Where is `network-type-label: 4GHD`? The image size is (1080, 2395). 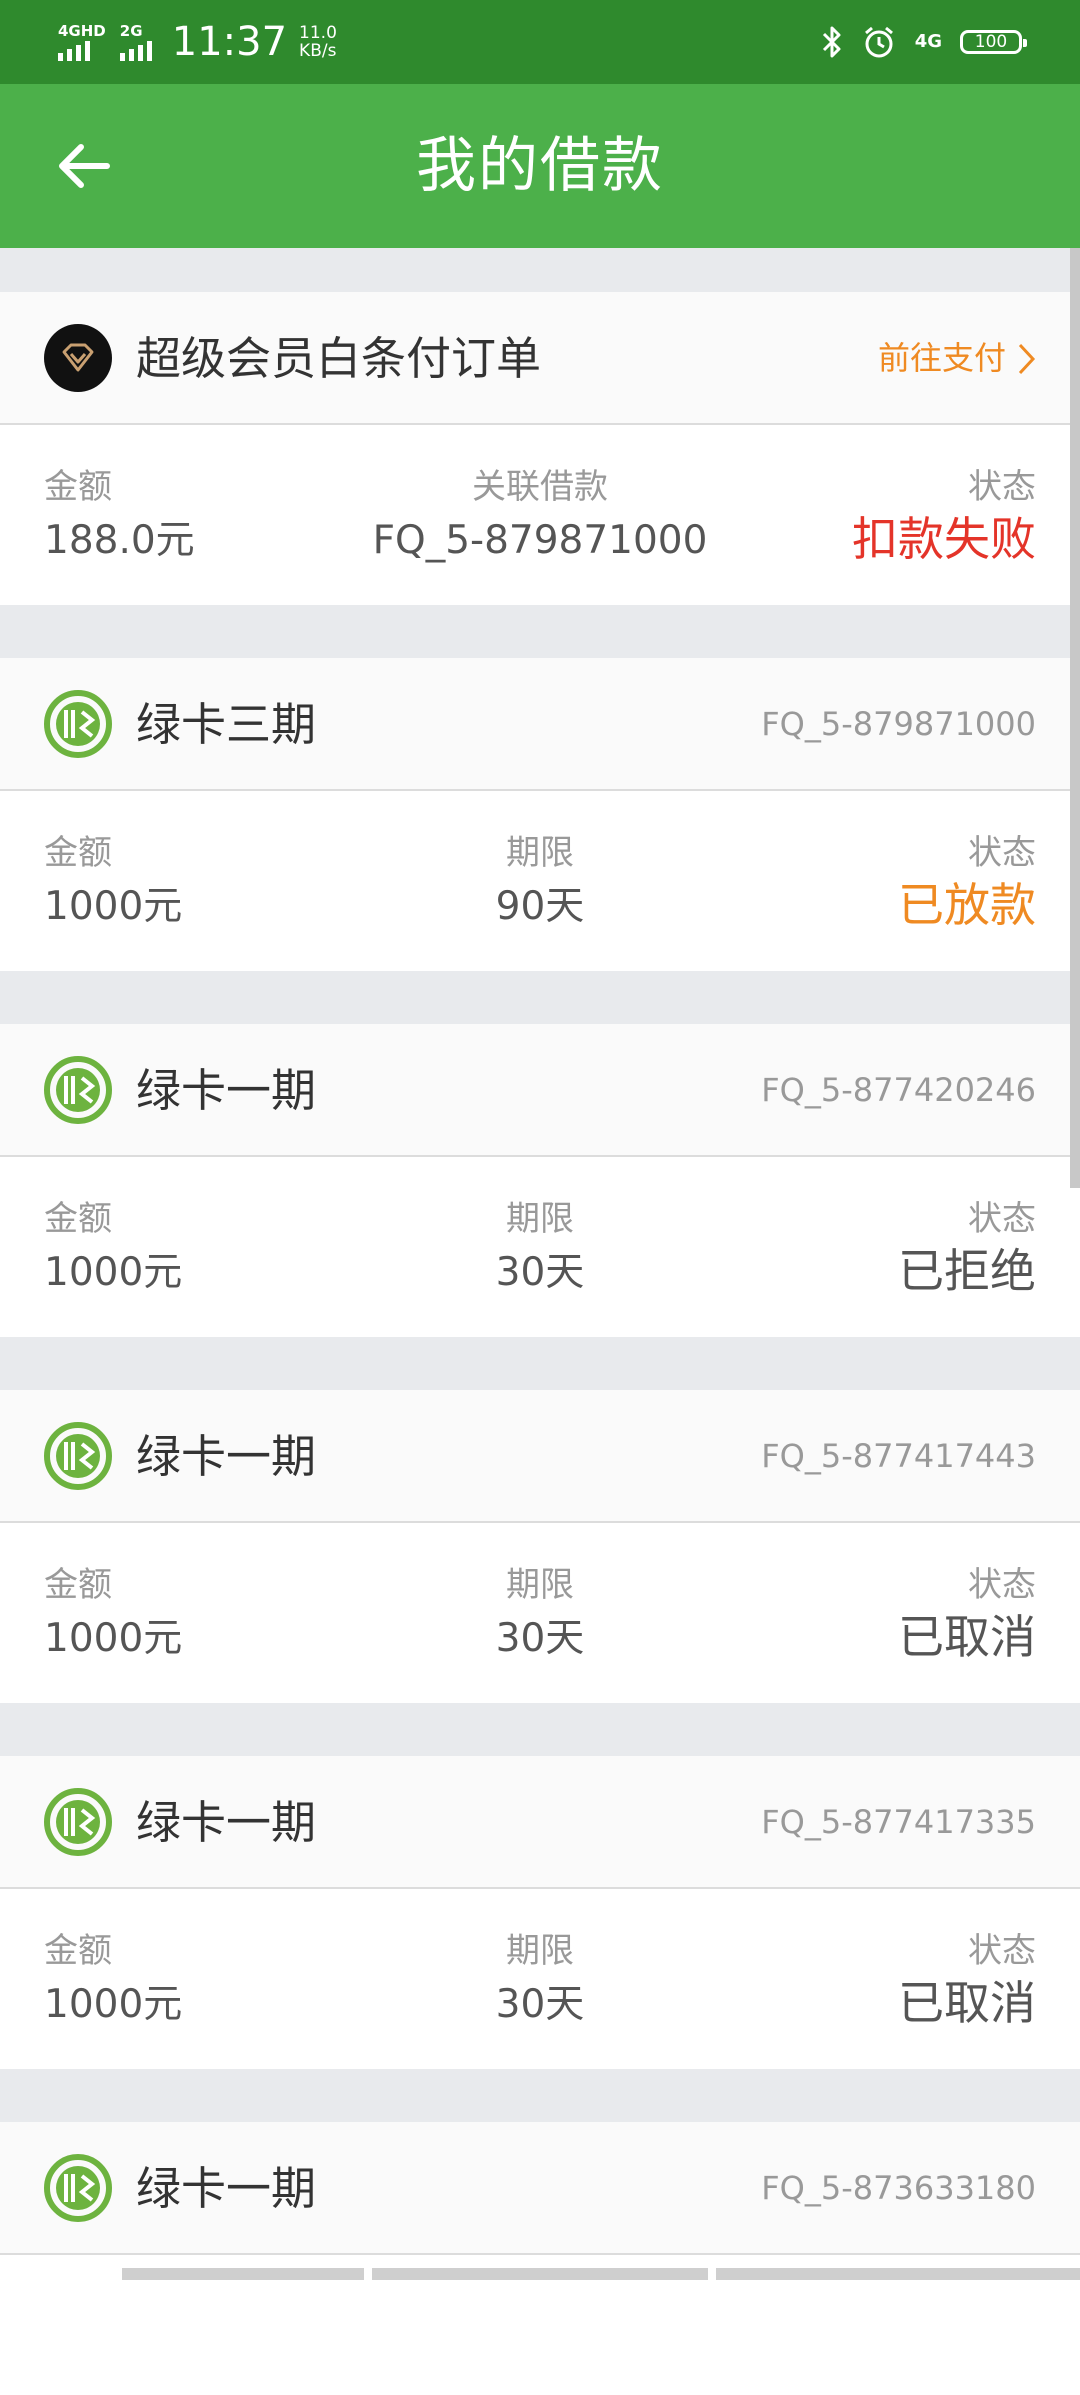 network-type-label: 4GHD is located at coordinates (82, 31).